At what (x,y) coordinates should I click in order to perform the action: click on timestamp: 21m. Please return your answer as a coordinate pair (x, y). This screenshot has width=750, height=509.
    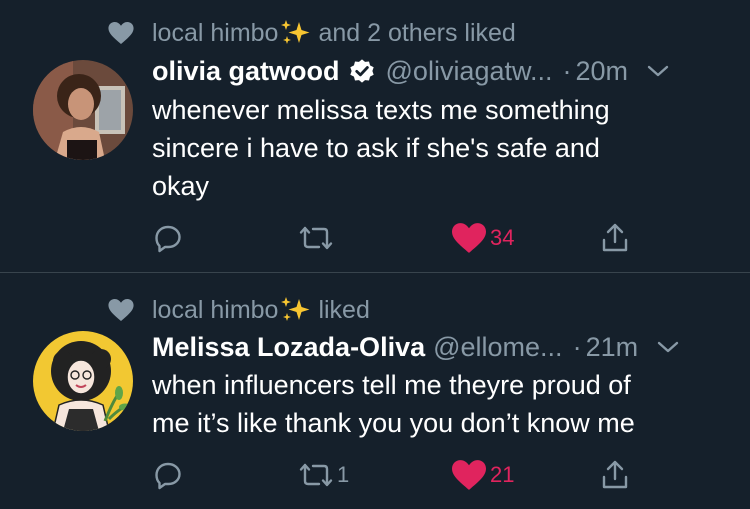
    Looking at the image, I should click on (612, 347).